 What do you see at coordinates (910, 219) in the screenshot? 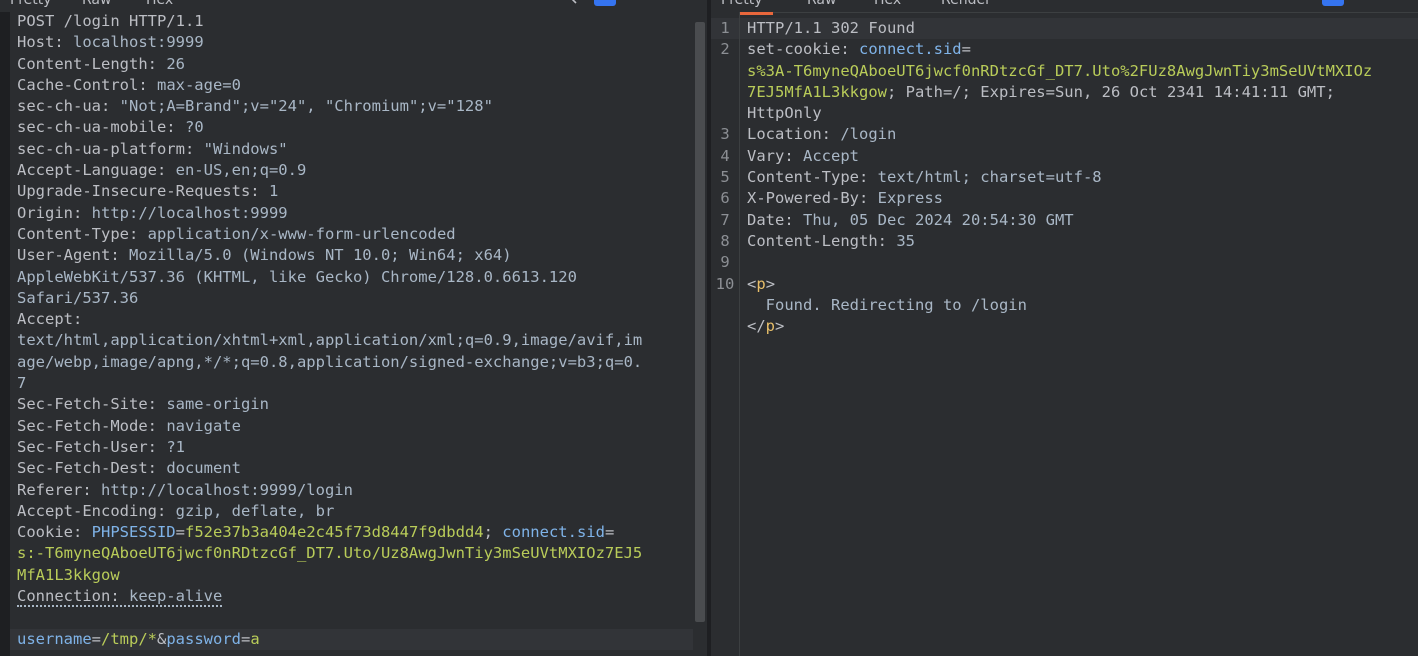
I see `header-line: Date: Thu, 05 Dec 2024 20:54:30 GMT` at bounding box center [910, 219].